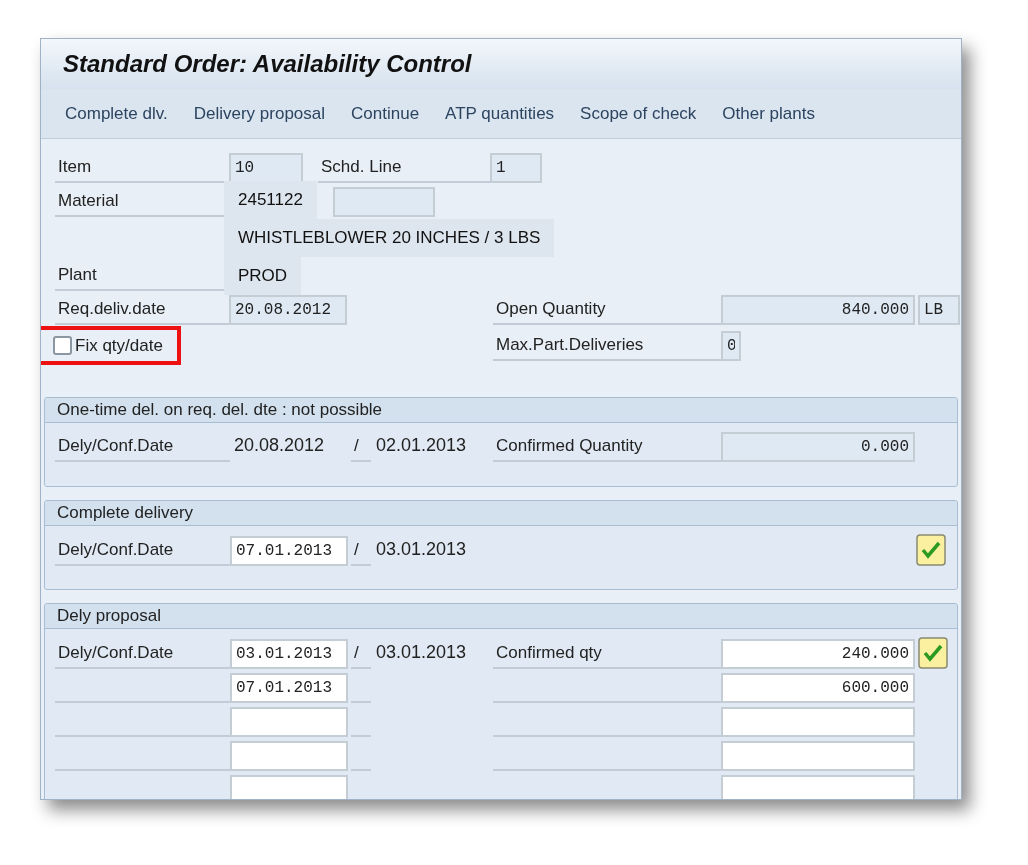 The height and width of the screenshot is (865, 1028). What do you see at coordinates (768, 113) in the screenshot?
I see `toolbar-button: Other plants` at bounding box center [768, 113].